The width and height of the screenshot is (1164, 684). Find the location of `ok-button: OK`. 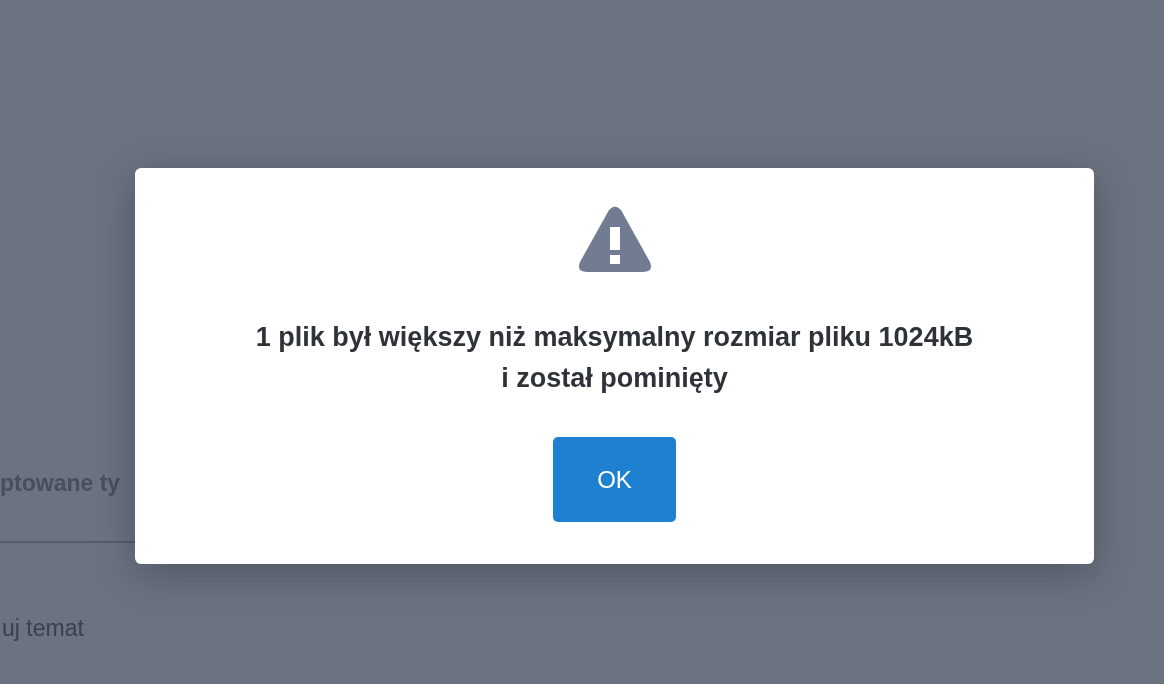

ok-button: OK is located at coordinates (614, 479).